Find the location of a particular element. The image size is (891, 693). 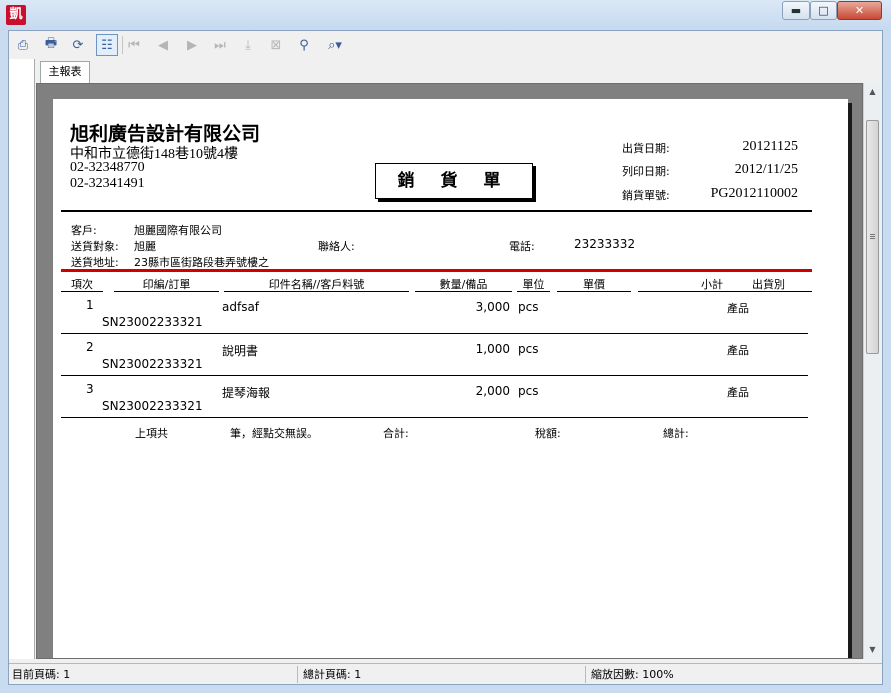

col-unit: 單位 is located at coordinates (533, 285).